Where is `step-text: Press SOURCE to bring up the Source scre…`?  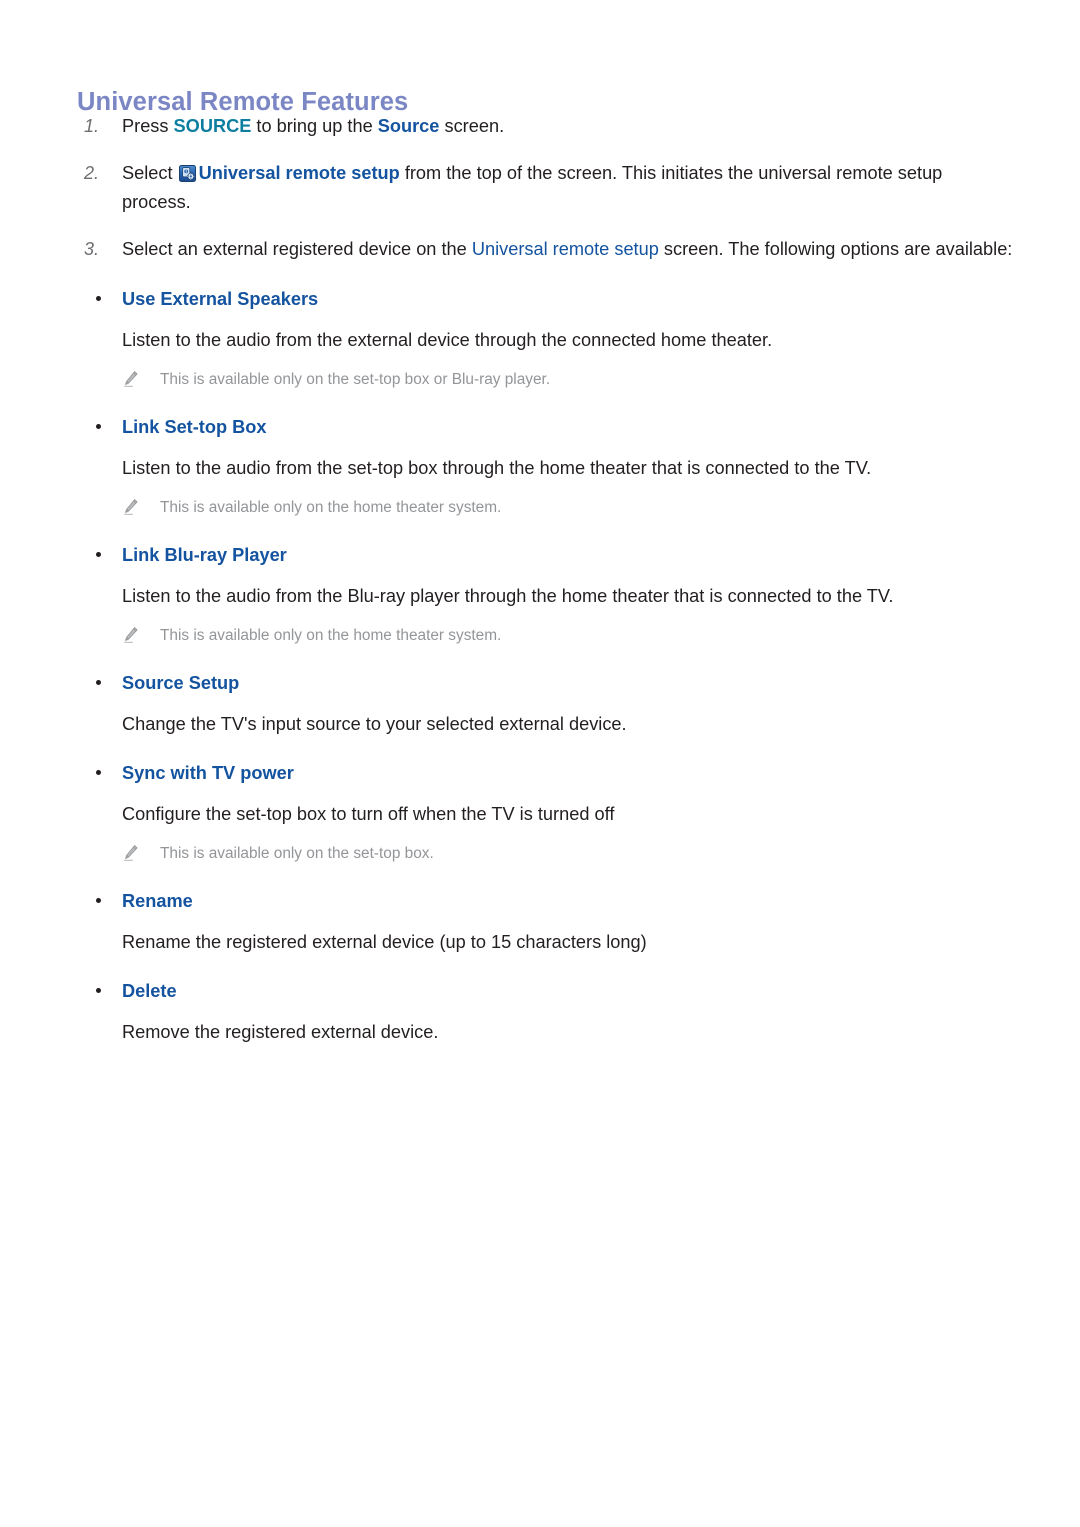
step-text: Press SOURCE to bring up the Source scre… is located at coordinates (313, 126).